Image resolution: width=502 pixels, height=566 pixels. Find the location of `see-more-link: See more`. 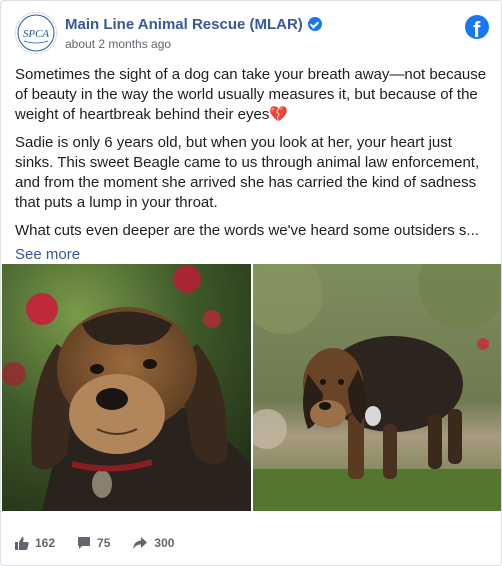

see-more-link: See more is located at coordinates (47, 255).